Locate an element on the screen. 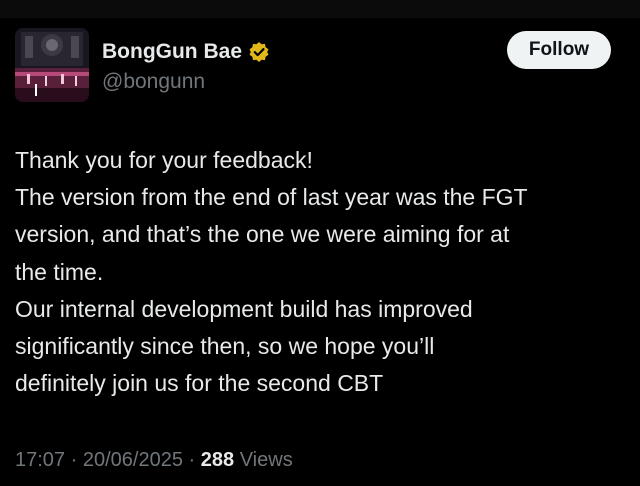 The width and height of the screenshot is (640, 486). avatar is located at coordinates (52, 65).